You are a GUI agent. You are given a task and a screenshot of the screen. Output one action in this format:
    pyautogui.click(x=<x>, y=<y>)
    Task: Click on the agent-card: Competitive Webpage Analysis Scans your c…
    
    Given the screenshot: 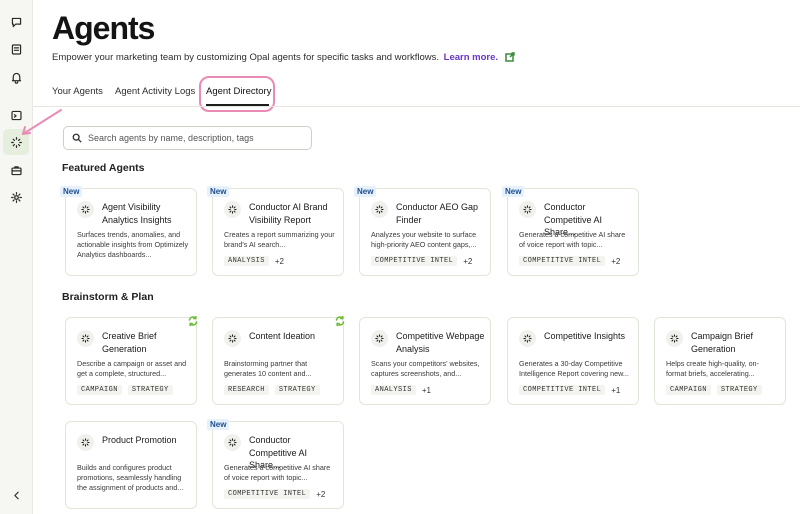 What is the action you would take?
    pyautogui.click(x=425, y=361)
    